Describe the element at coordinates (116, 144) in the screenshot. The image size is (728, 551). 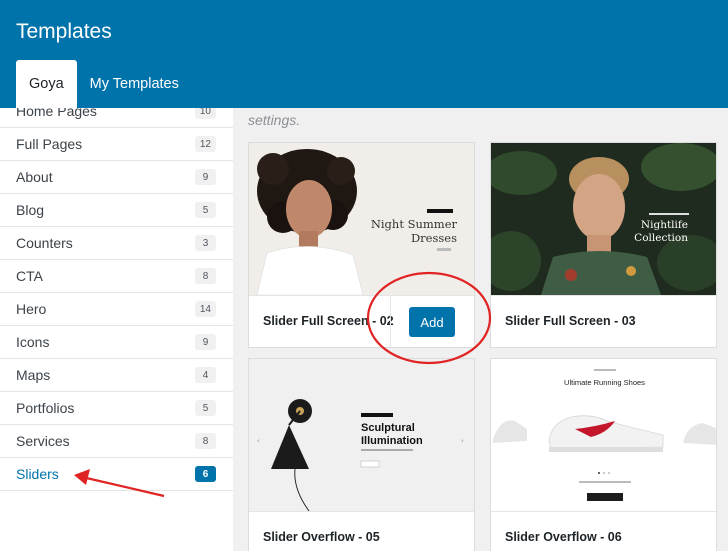
I see `category-item-full-pages: Full Pages 12` at that location.